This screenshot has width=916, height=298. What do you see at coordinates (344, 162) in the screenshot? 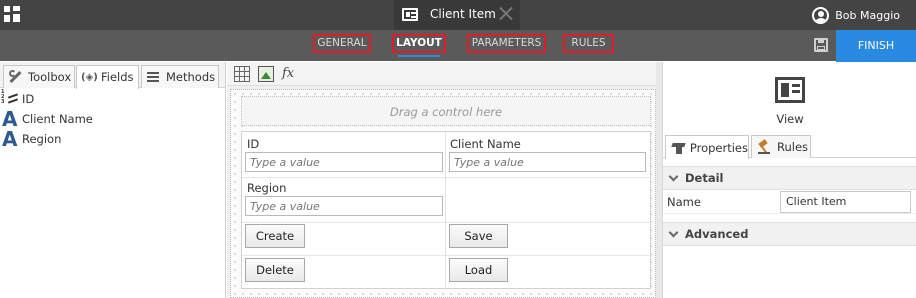
I see `id-input` at bounding box center [344, 162].